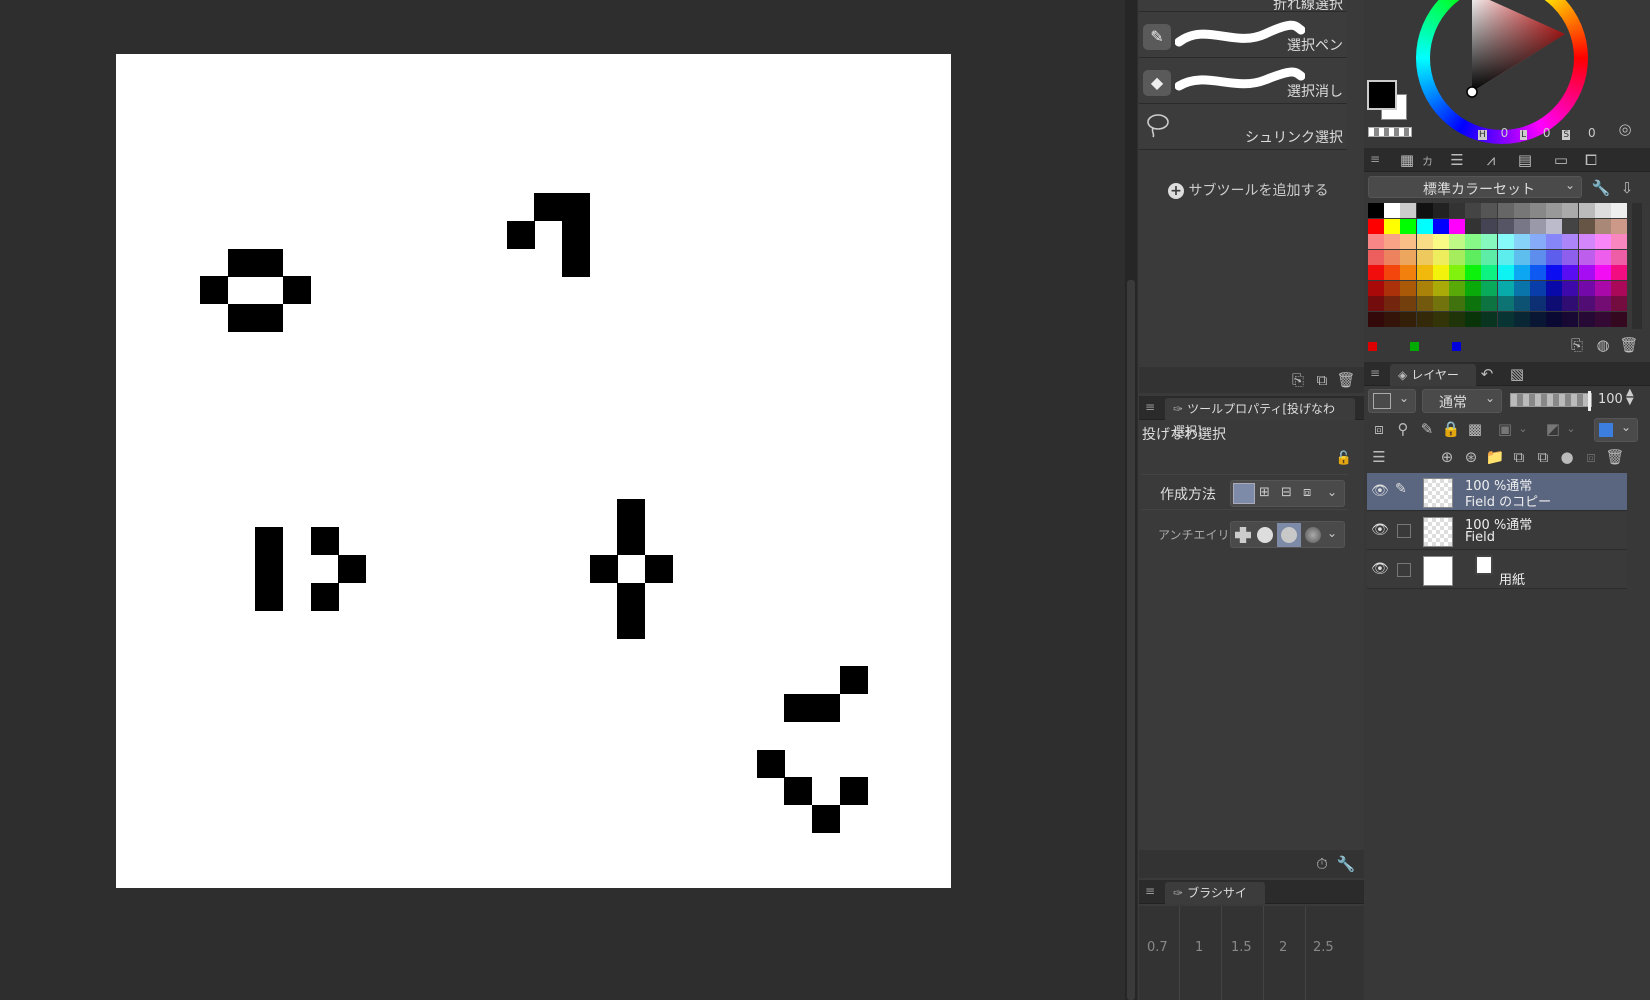 The image size is (1650, 1000). Describe the element at coordinates (1451, 429) in the screenshot. I see `lock-icon: 🔒` at that location.